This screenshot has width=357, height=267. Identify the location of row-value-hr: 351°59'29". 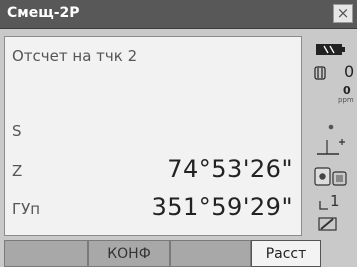
(222, 207).